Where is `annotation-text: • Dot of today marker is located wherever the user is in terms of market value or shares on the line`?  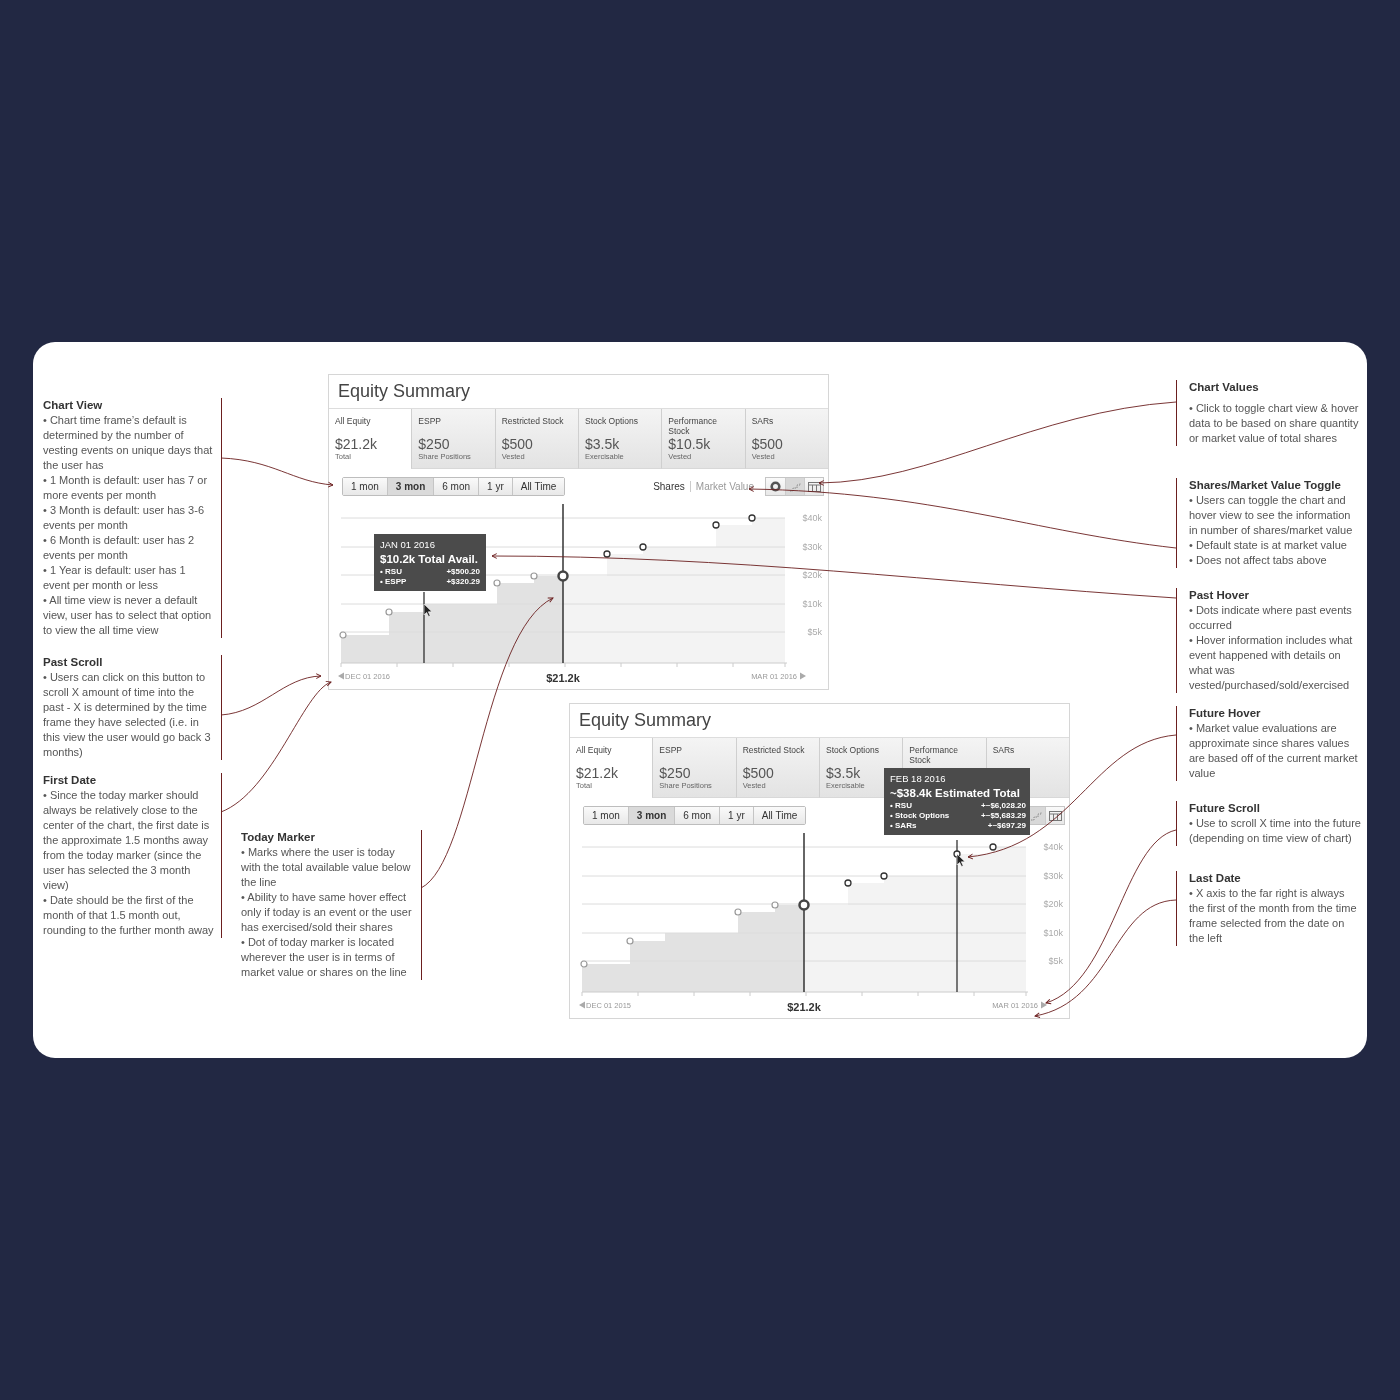
annotation-text: • Dot of today marker is located wherever the user is in terms of market value or shares on the line is located at coordinates (324, 957).